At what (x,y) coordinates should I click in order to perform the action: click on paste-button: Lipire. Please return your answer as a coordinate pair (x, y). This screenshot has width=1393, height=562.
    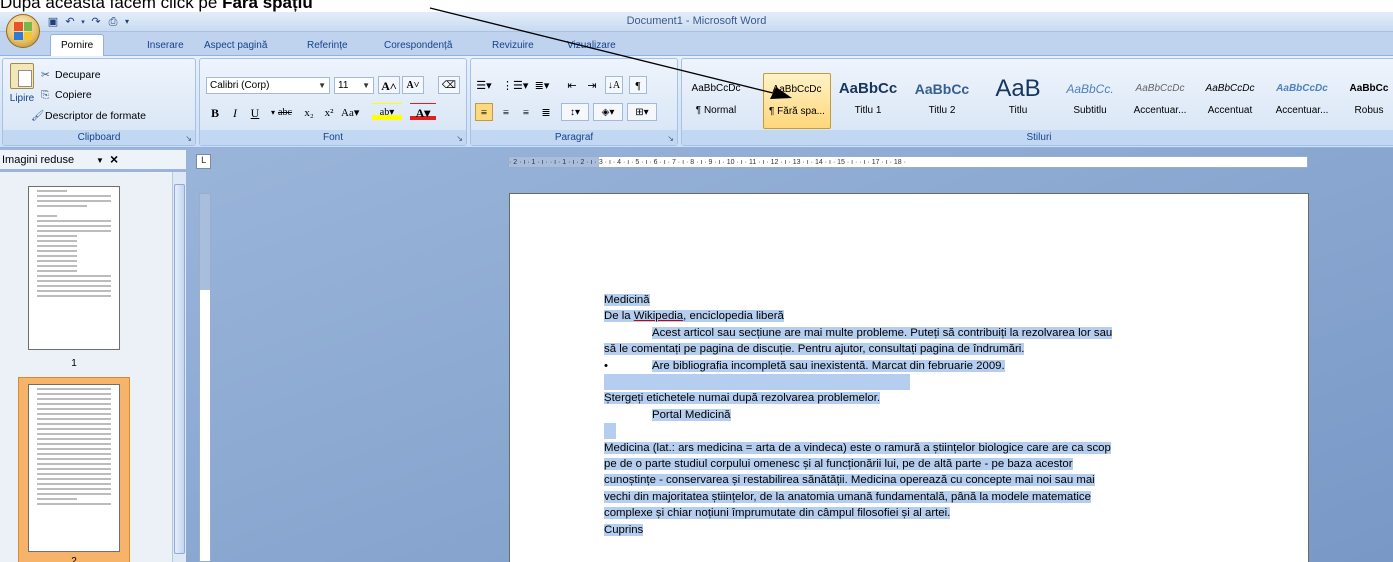
    Looking at the image, I should click on (22, 83).